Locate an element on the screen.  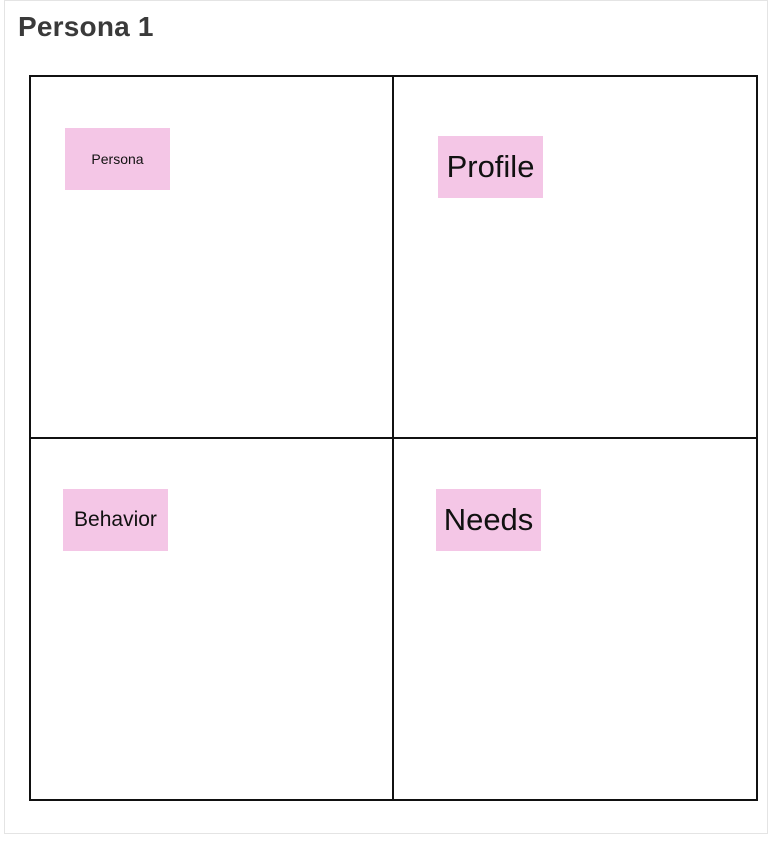
sticky-note-persona: Persona is located at coordinates (117, 159).